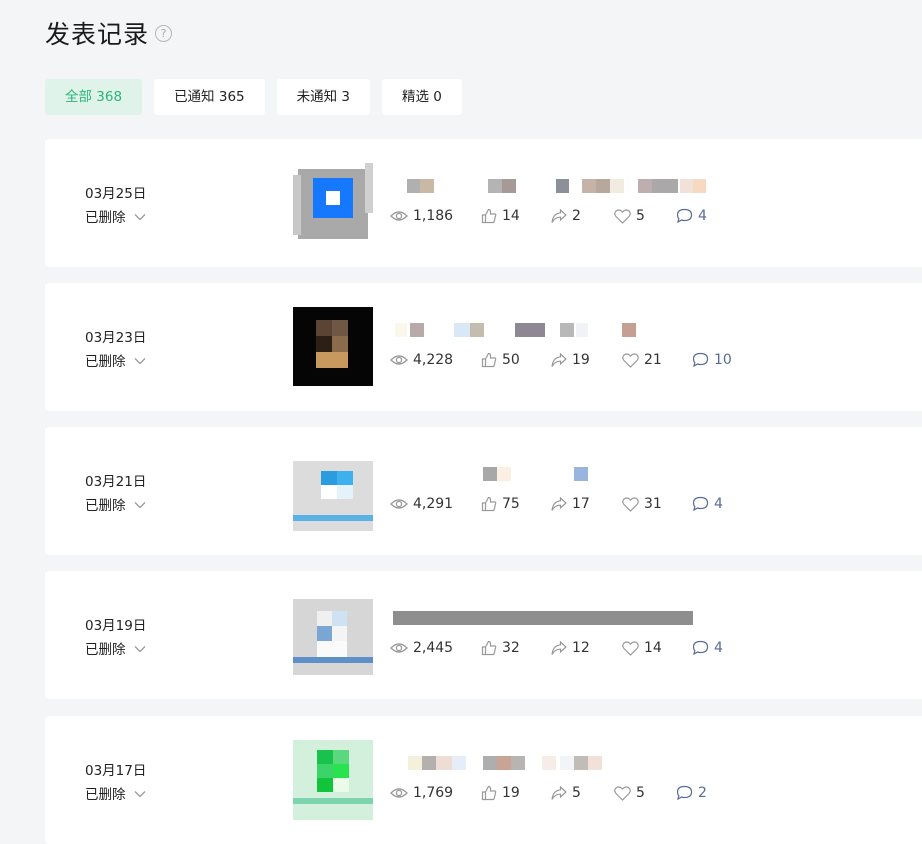 The height and width of the screenshot is (844, 922). I want to click on shares-stat: 19, so click(586, 360).